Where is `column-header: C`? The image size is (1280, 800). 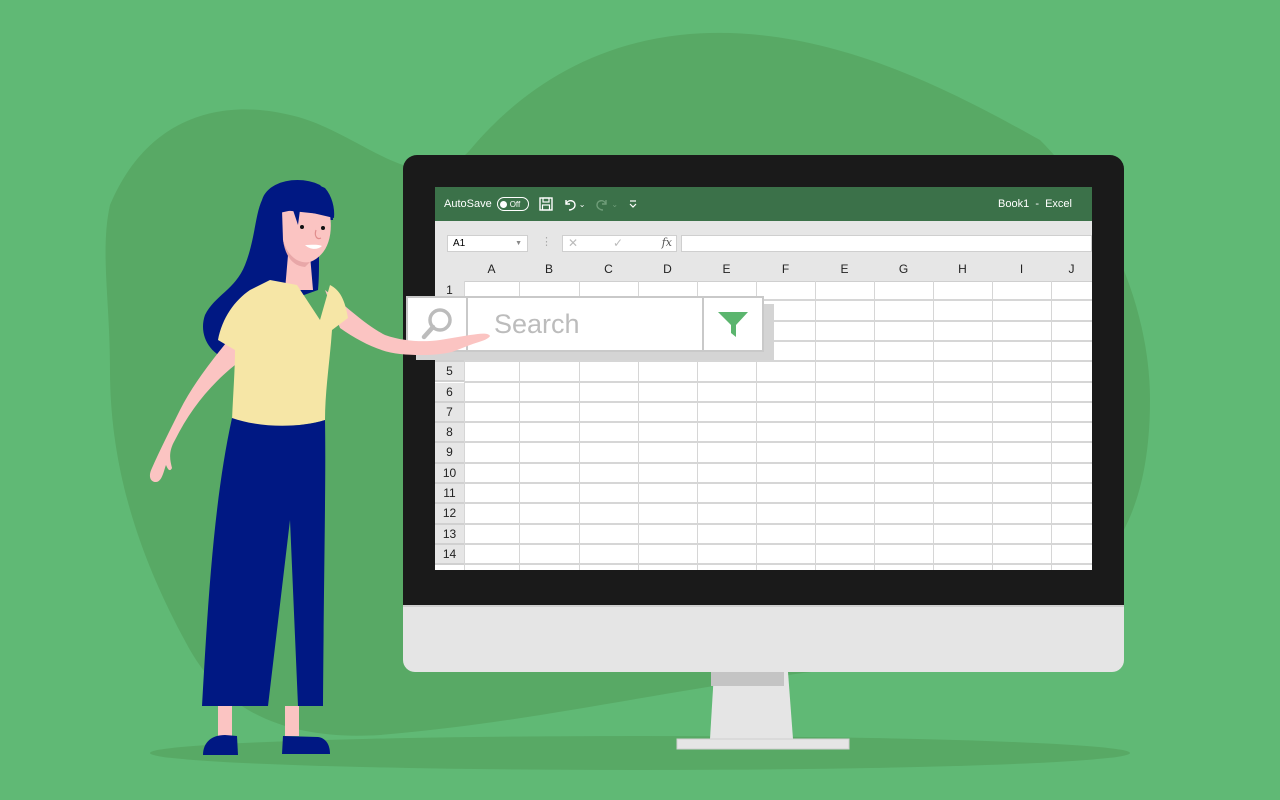
column-header: C is located at coordinates (608, 269).